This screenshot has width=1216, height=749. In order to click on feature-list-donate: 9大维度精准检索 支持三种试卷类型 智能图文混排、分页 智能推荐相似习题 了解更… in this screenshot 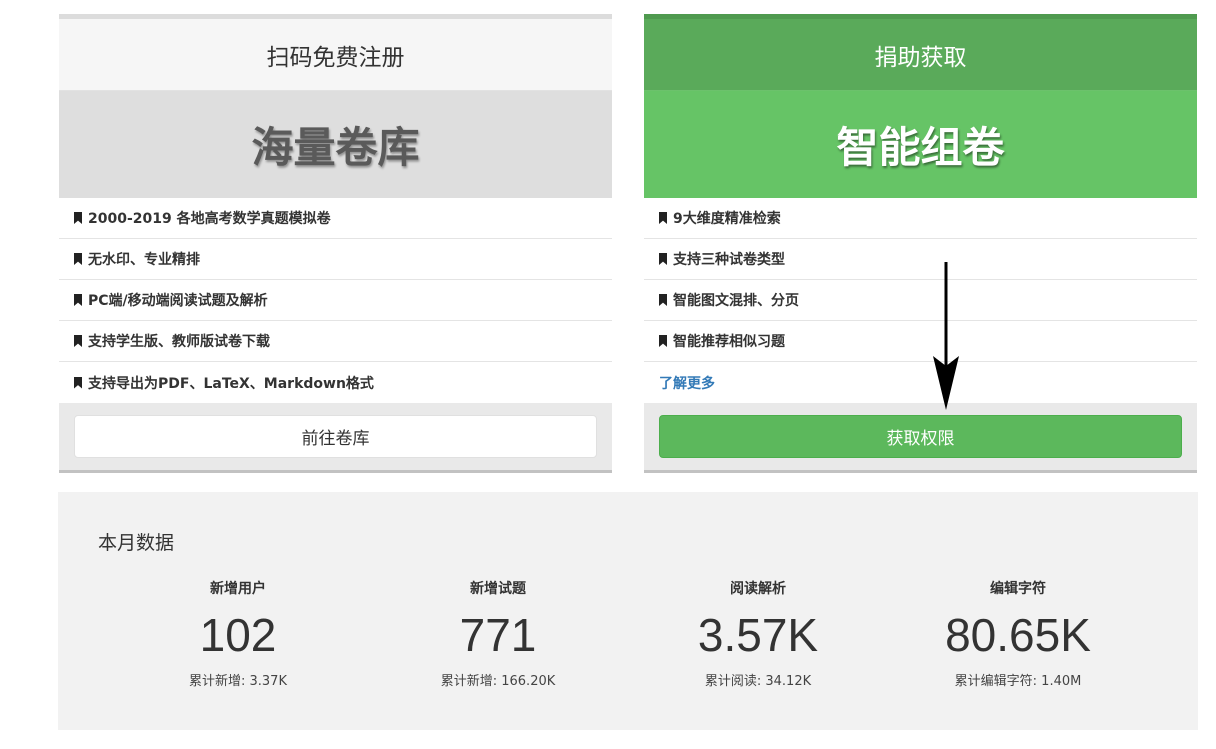, I will do `click(920, 300)`.